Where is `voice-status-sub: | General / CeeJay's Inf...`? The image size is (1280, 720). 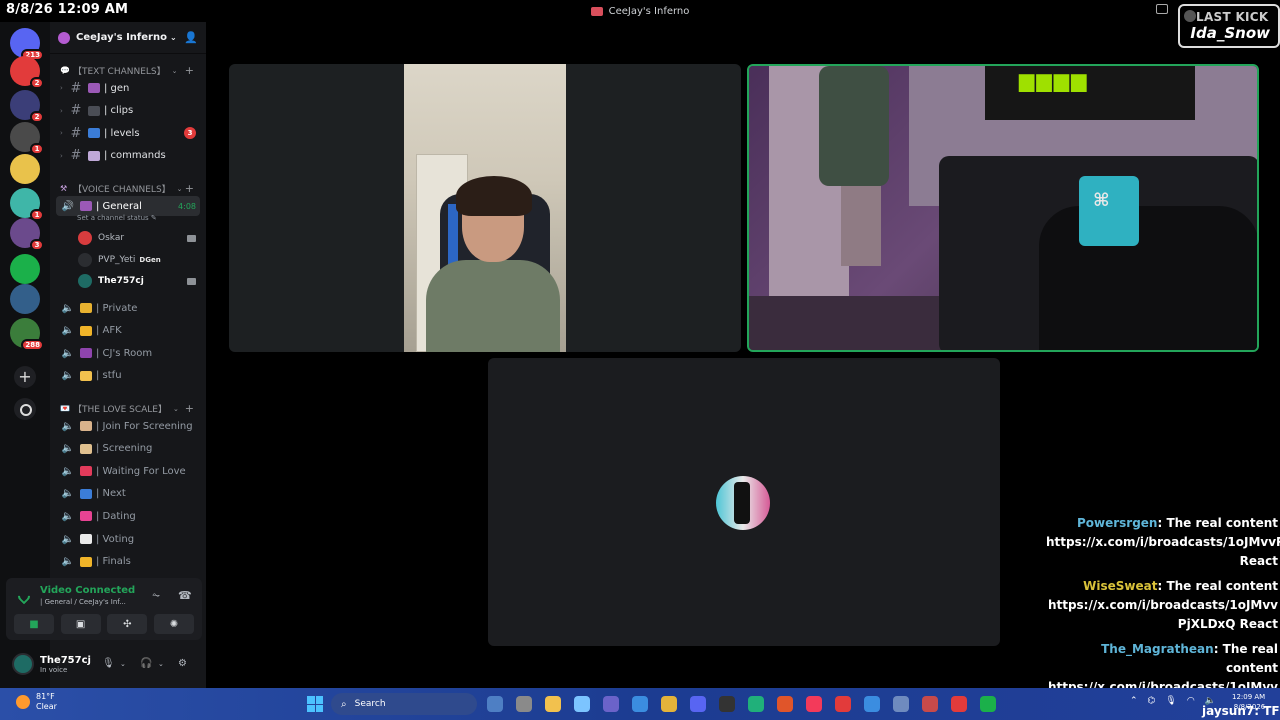 voice-status-sub: | General / CeeJay's Inf... is located at coordinates (83, 602).